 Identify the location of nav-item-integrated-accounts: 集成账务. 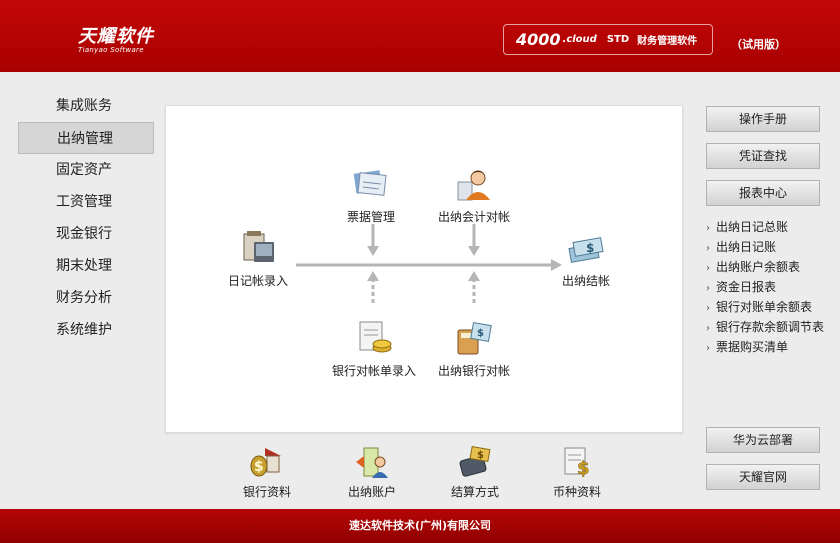
(86, 106).